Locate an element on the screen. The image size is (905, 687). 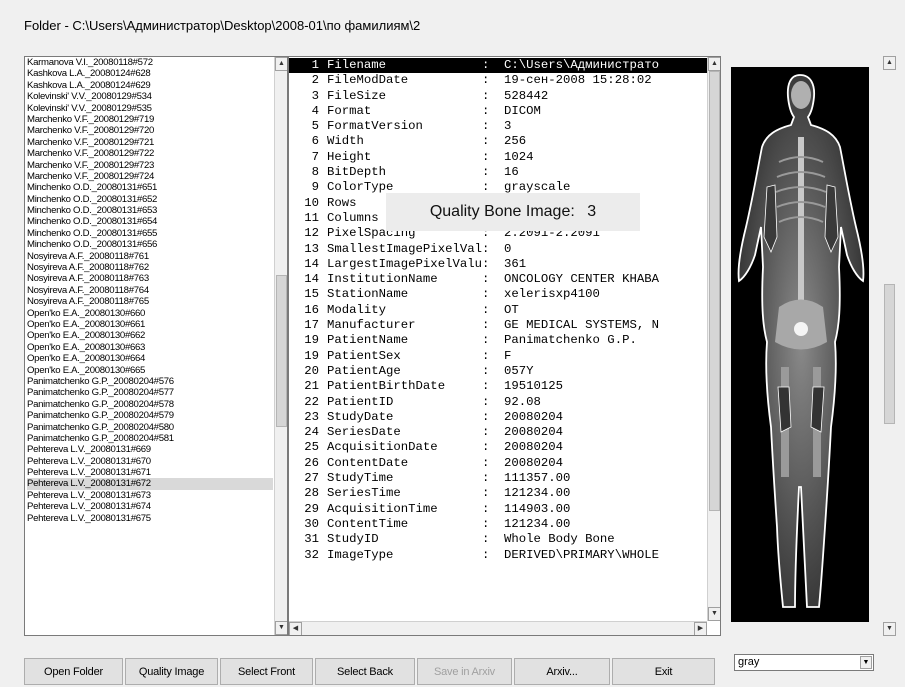
info-line: 19 PatientName: Panimatchenko G.P. is located at coordinates (498, 340).